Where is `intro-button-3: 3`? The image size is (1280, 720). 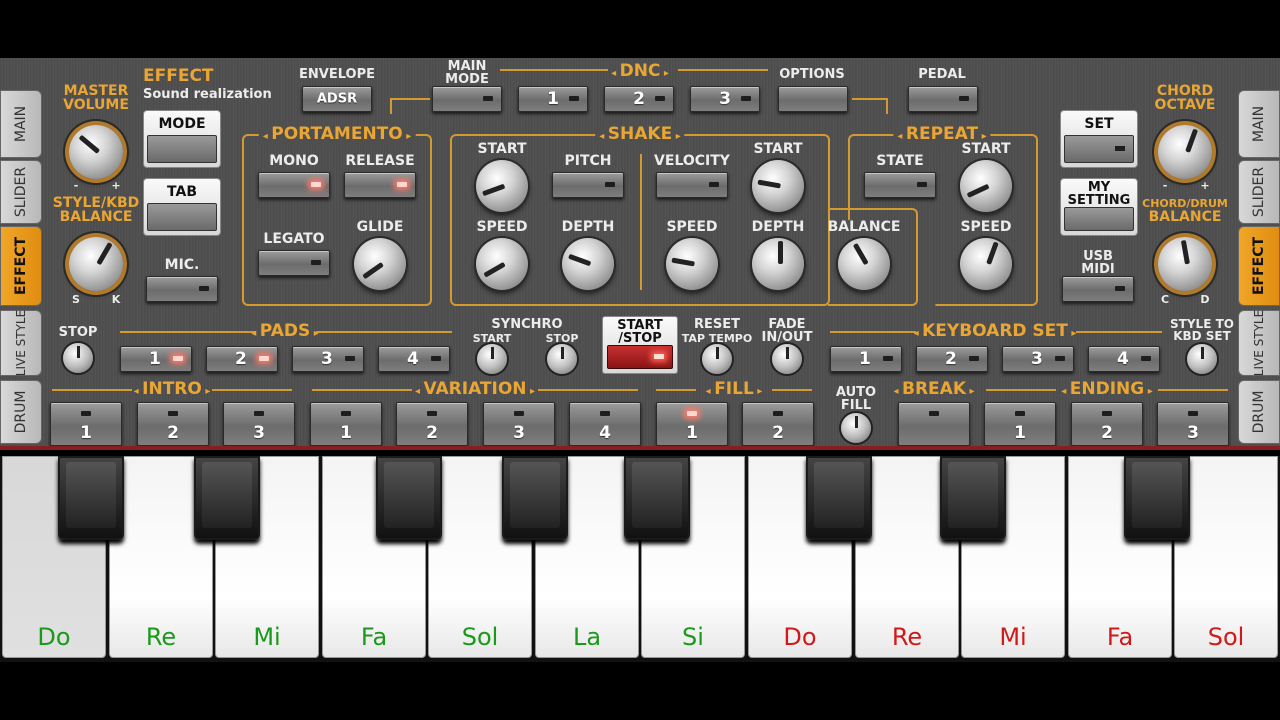 intro-button-3: 3 is located at coordinates (259, 424).